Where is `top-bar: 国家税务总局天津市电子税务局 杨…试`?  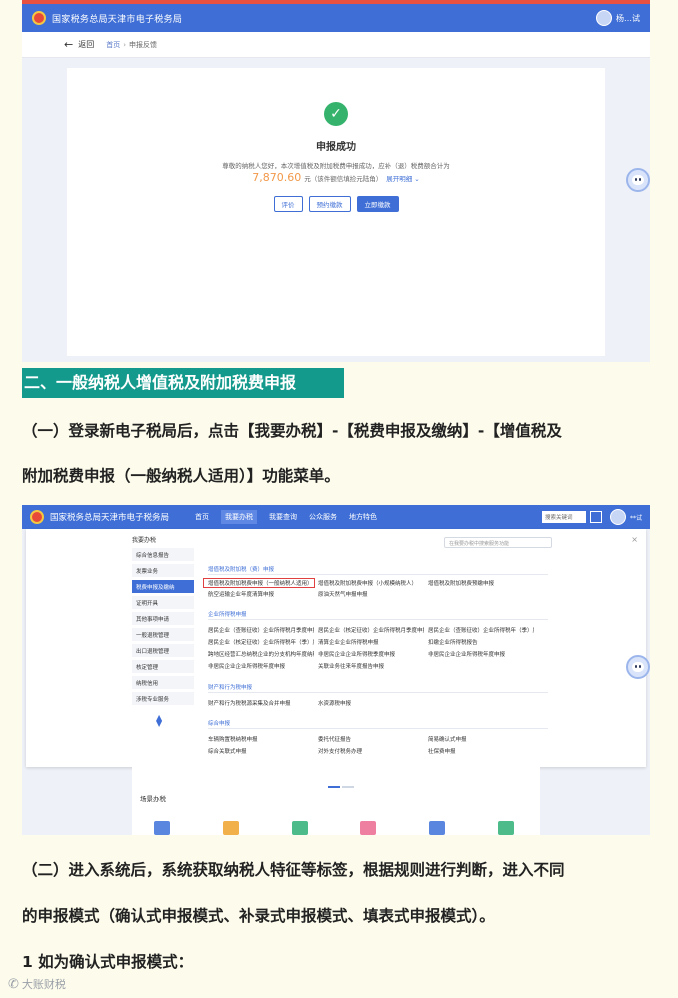
top-bar: 国家税务总局天津市电子税务局 杨…试 is located at coordinates (336, 18).